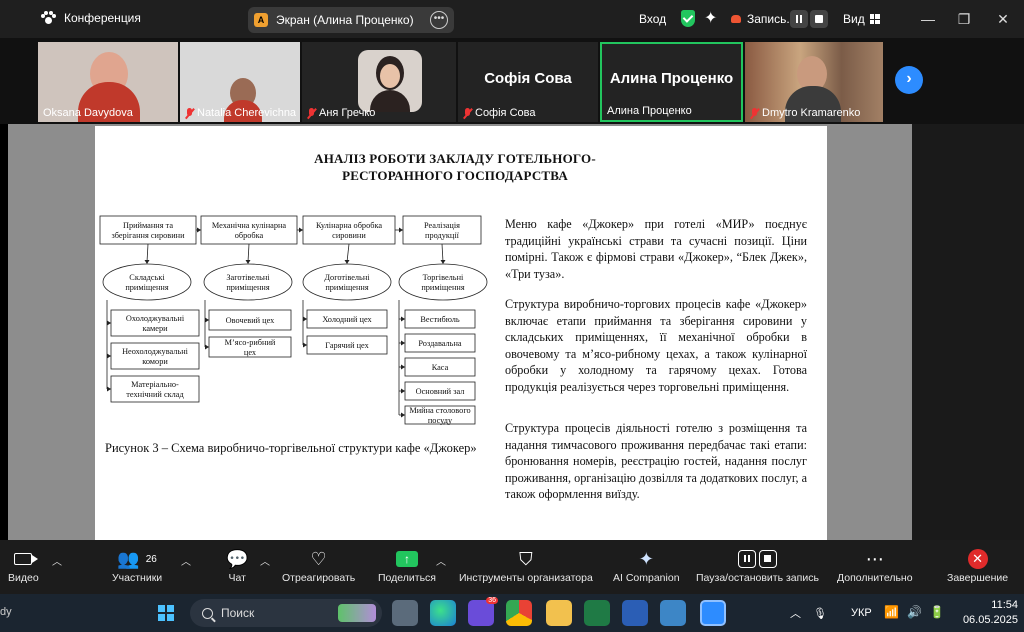 The image size is (1024, 632). I want to click on battery-icon: 🔋, so click(937, 612).